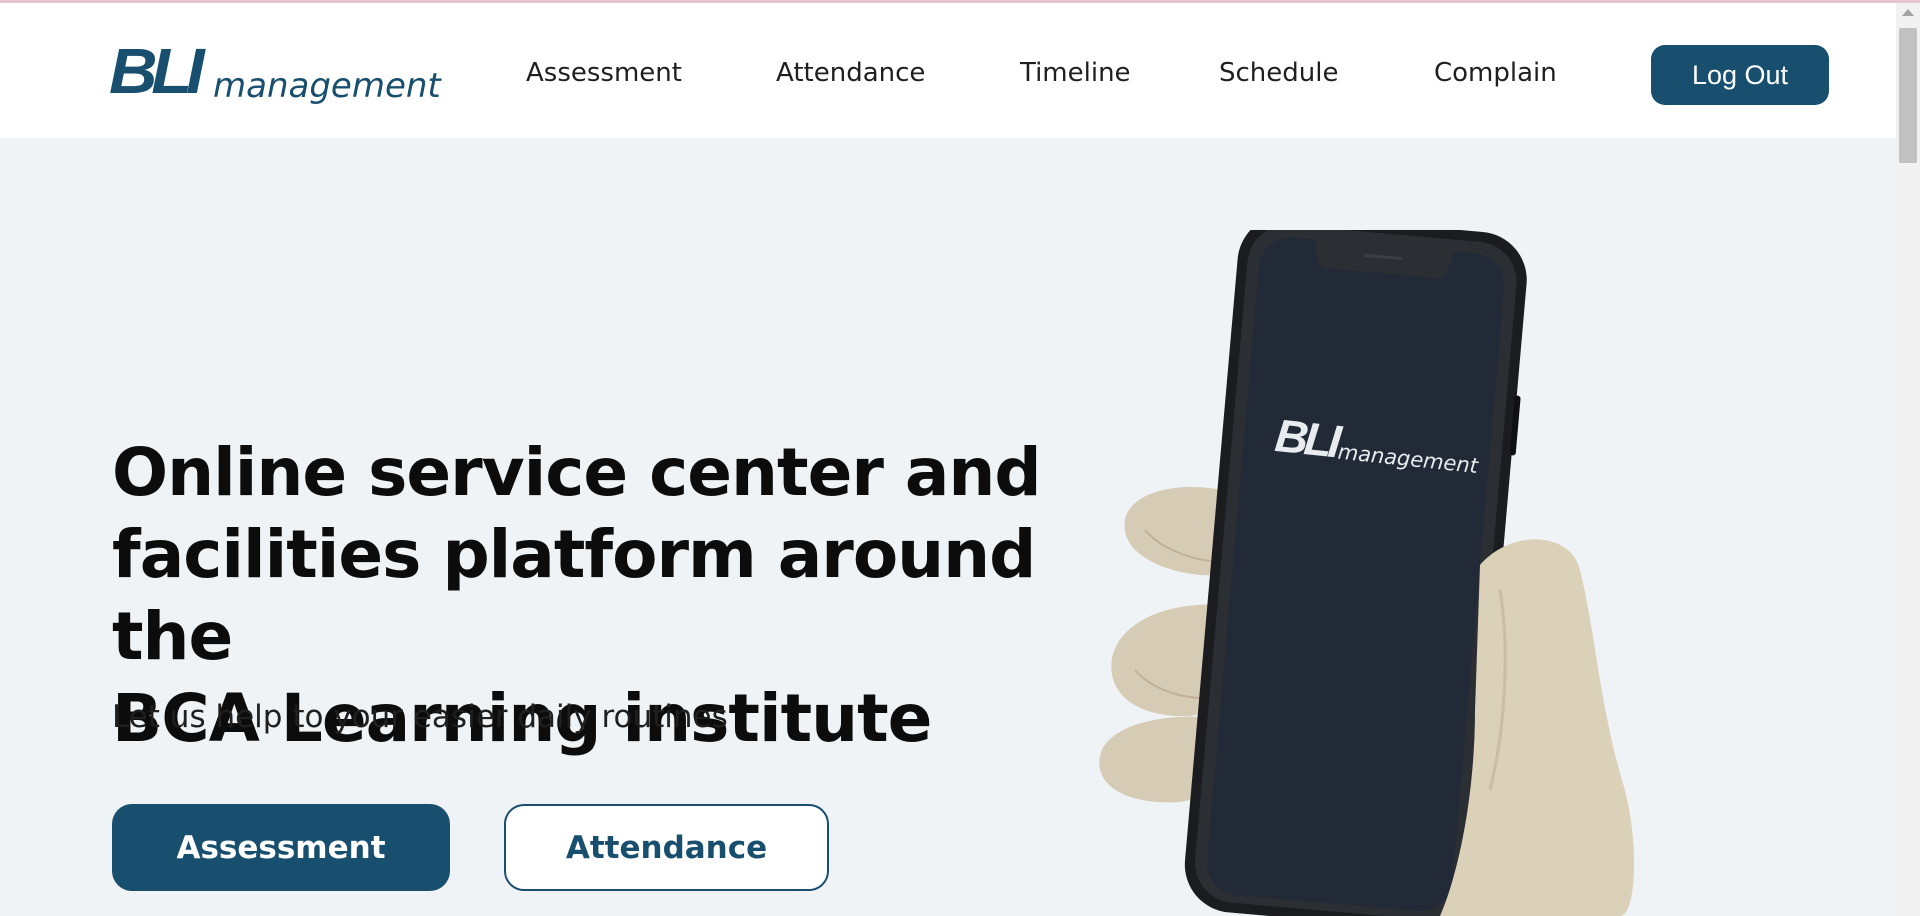  I want to click on scroll-up-arrow-icon, so click(1908, 12).